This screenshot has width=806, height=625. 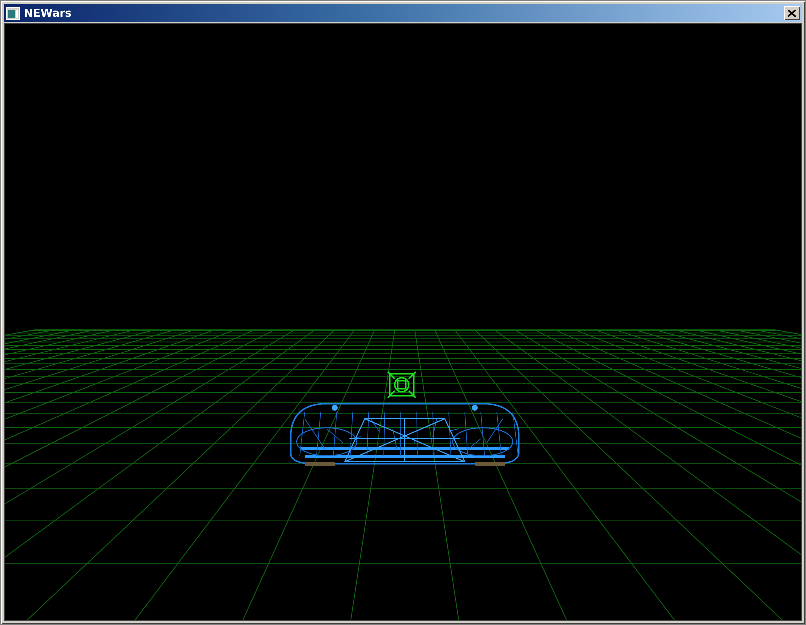 What do you see at coordinates (13, 13) in the screenshot?
I see `app-icon` at bounding box center [13, 13].